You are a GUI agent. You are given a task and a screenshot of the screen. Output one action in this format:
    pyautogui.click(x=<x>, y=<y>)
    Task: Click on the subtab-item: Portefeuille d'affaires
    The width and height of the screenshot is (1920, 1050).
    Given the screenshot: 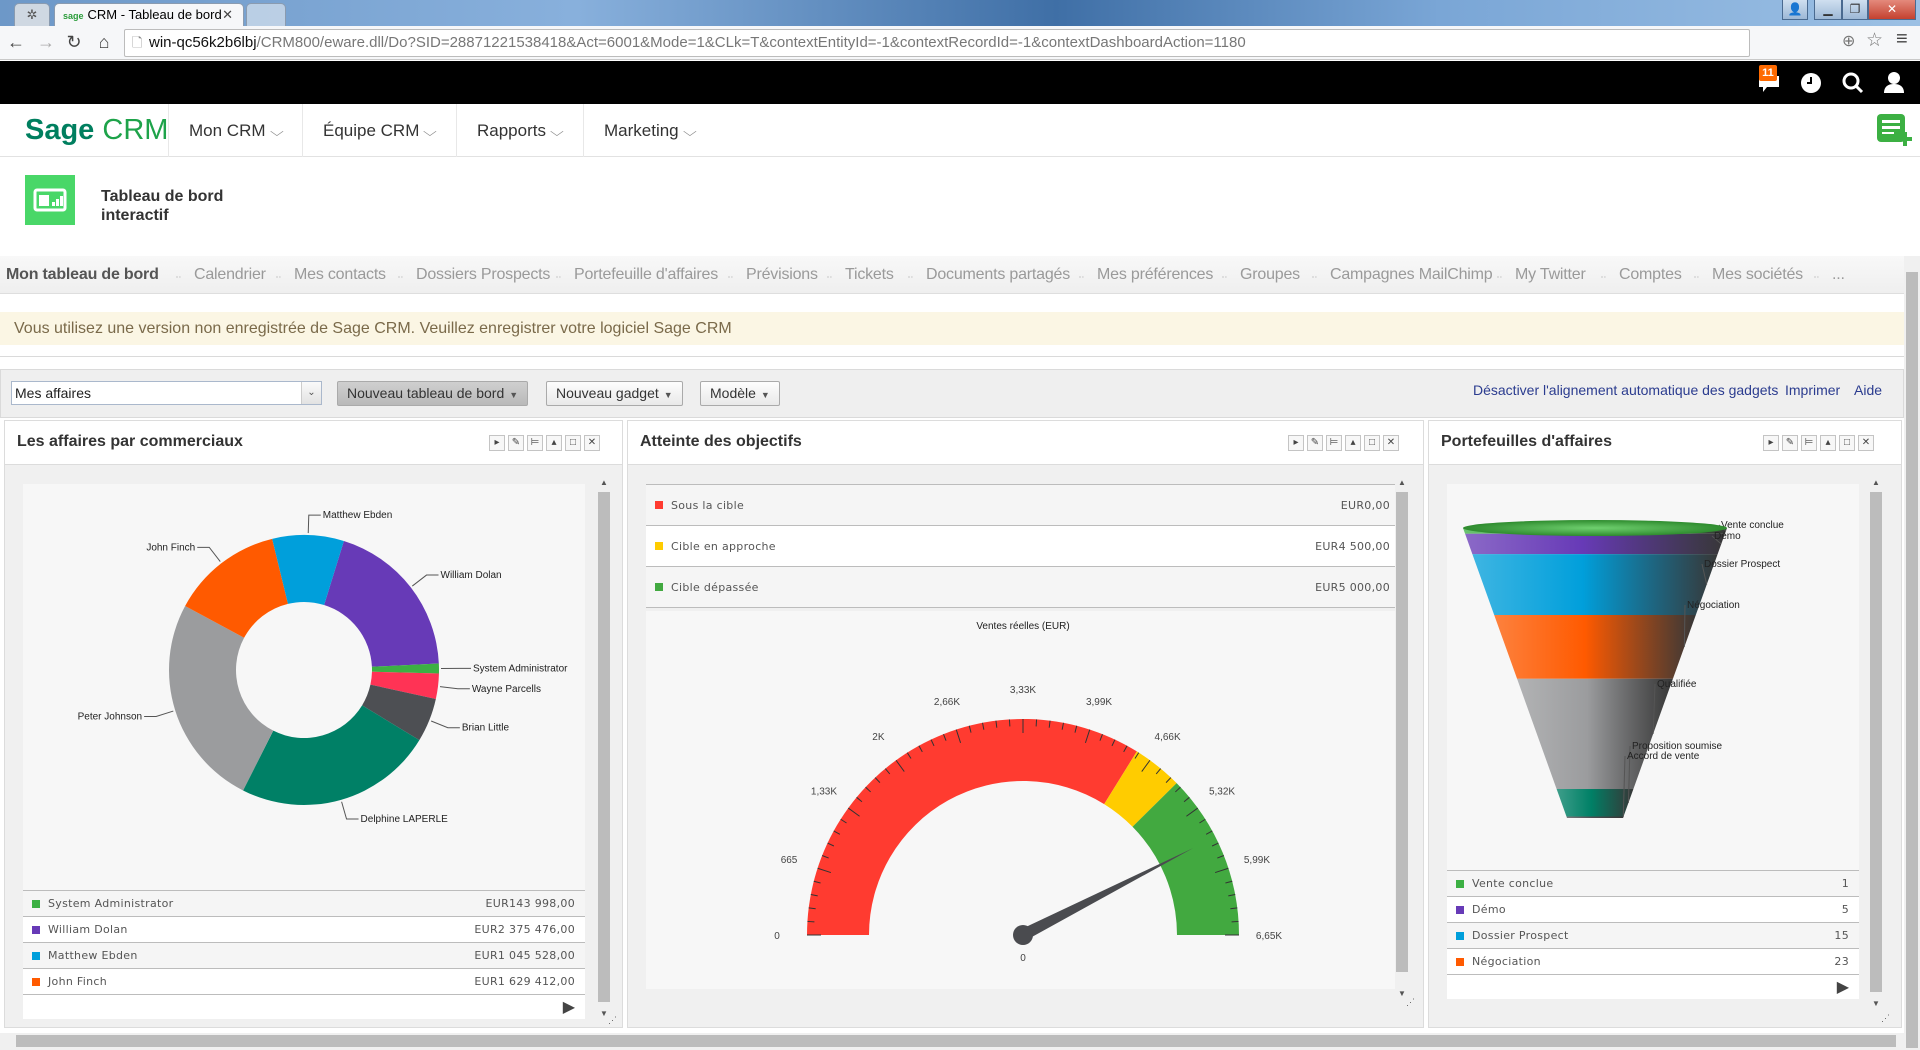 What is the action you would take?
    pyautogui.click(x=646, y=275)
    